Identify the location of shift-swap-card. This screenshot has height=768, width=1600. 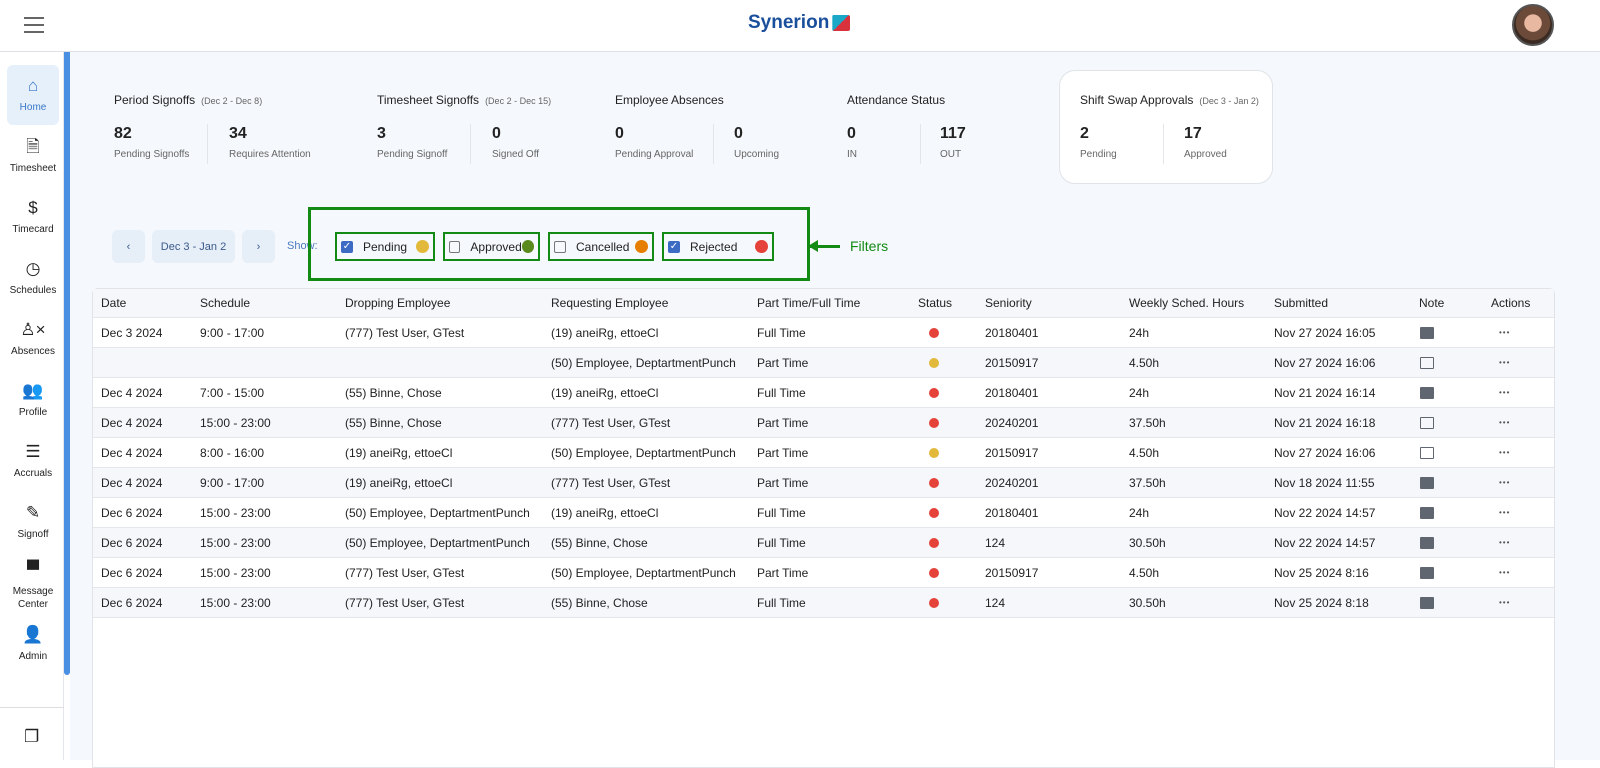
(1166, 127).